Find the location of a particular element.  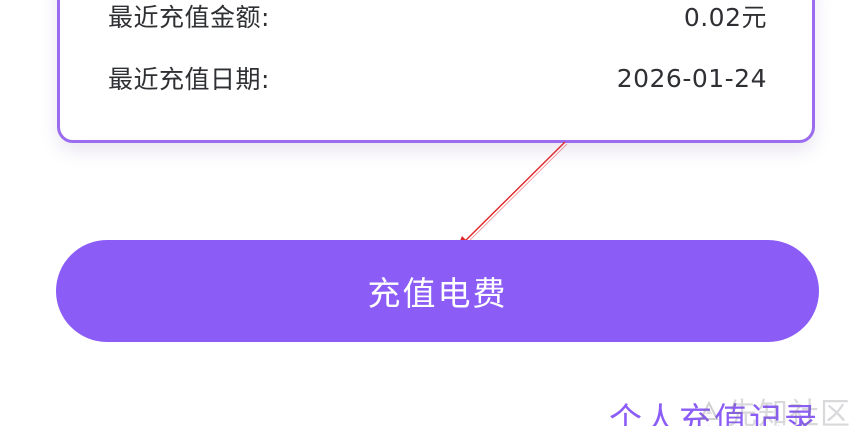

annotation-arrow-line is located at coordinates (512, 194).